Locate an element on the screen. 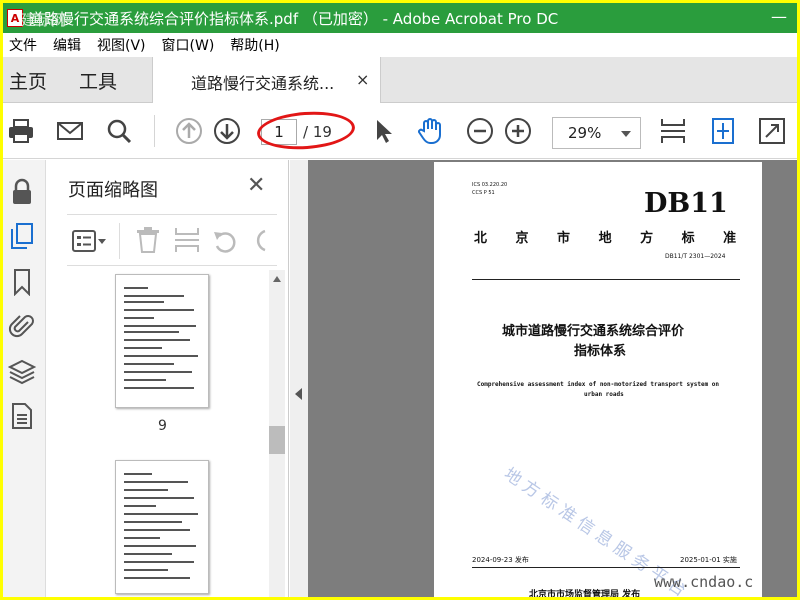 The width and height of the screenshot is (800, 600). site-watermark: www.cndao.c is located at coordinates (704, 582).